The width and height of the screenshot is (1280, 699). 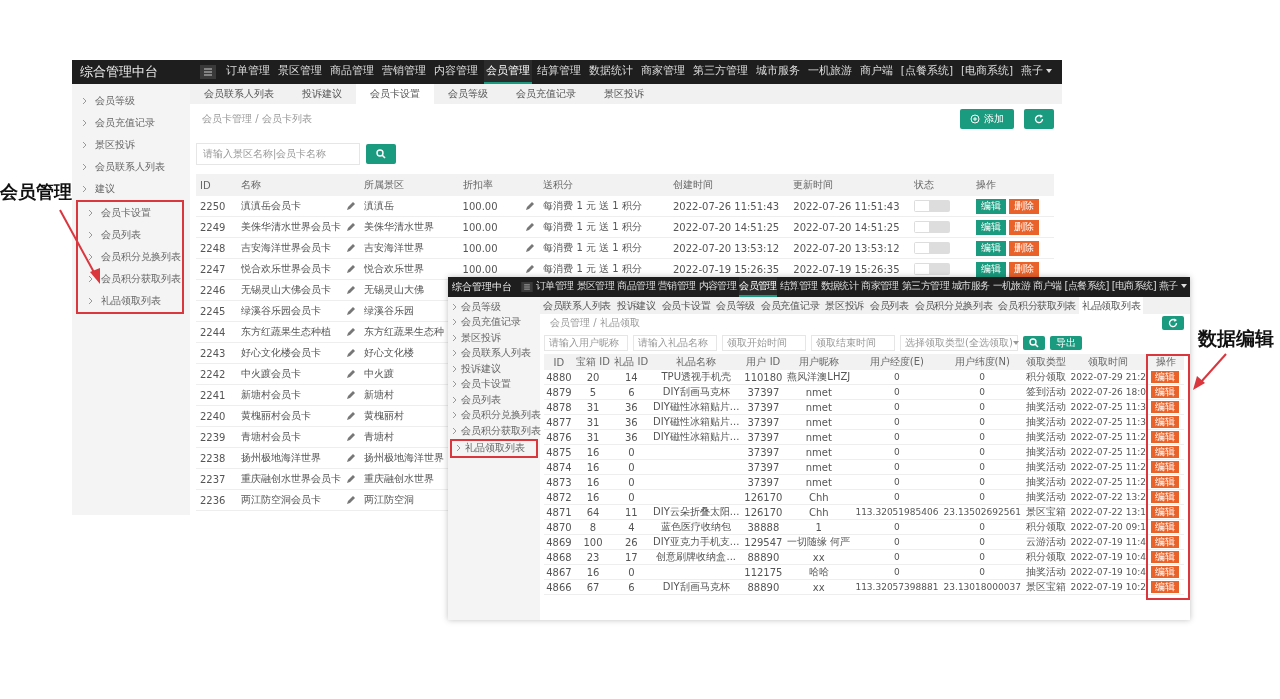 What do you see at coordinates (130, 279) in the screenshot?
I see `sidebar-item: 会员积分获取列表` at bounding box center [130, 279].